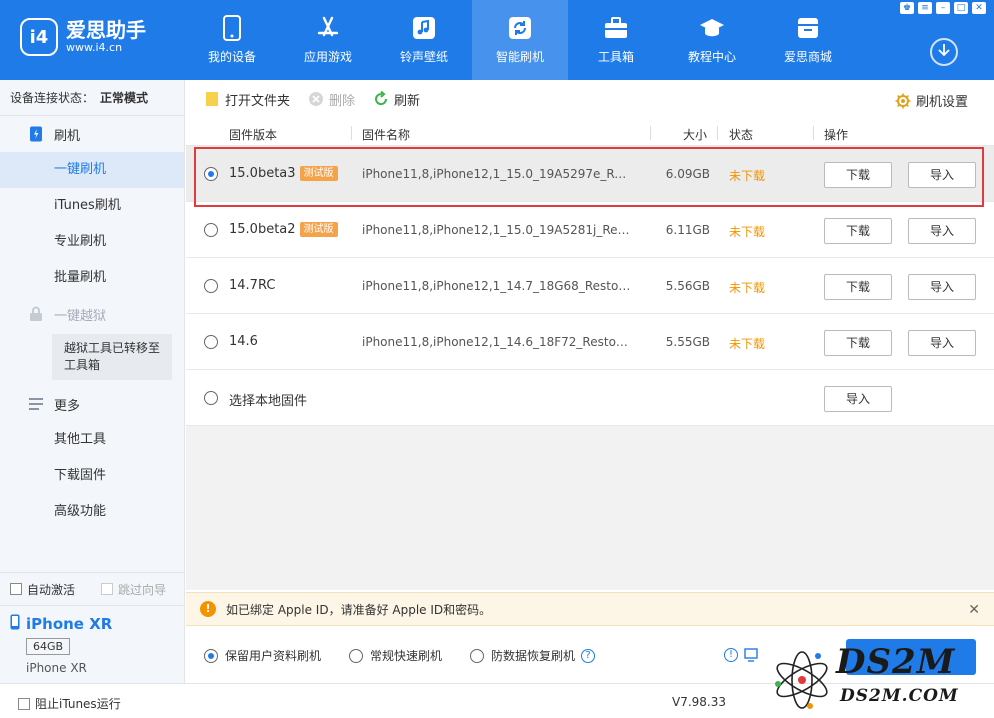 The width and height of the screenshot is (994, 718). I want to click on device-phone-icon, so click(15, 624).